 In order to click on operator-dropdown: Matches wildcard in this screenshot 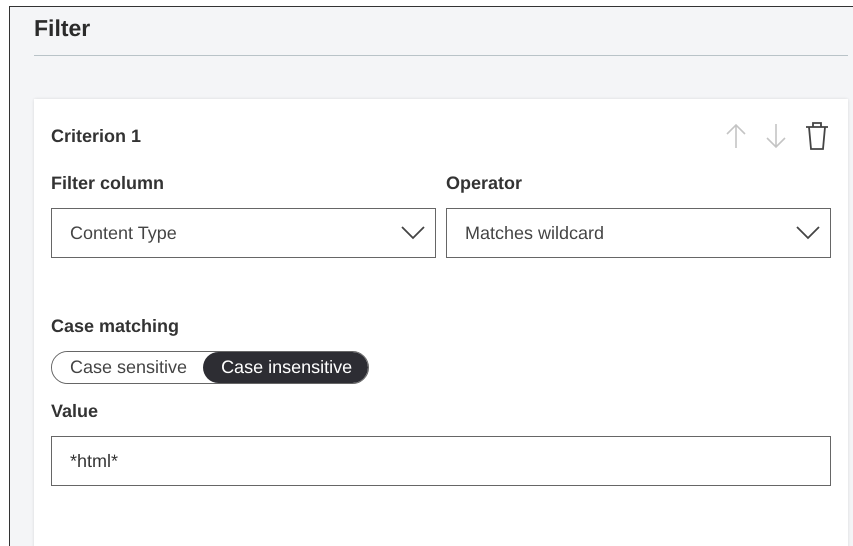, I will do `click(638, 233)`.